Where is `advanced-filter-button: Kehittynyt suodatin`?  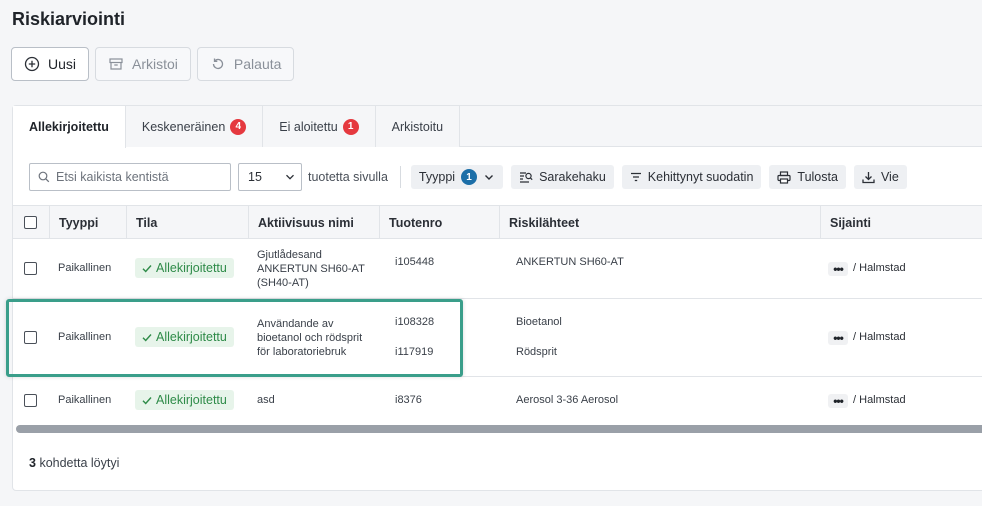
advanced-filter-button: Kehittynyt suodatin is located at coordinates (691, 177).